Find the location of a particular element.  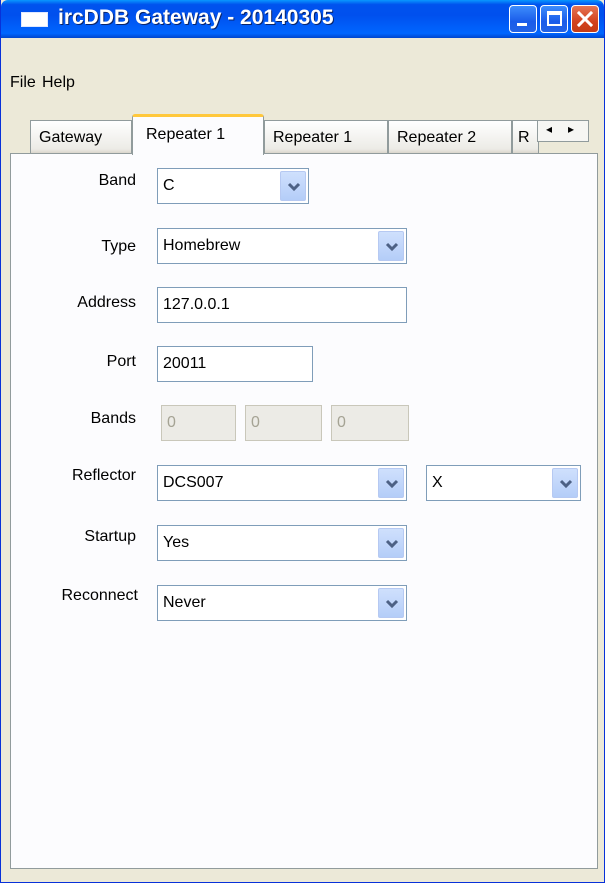

scroll-left-icon: ◂ is located at coordinates (549, 129).